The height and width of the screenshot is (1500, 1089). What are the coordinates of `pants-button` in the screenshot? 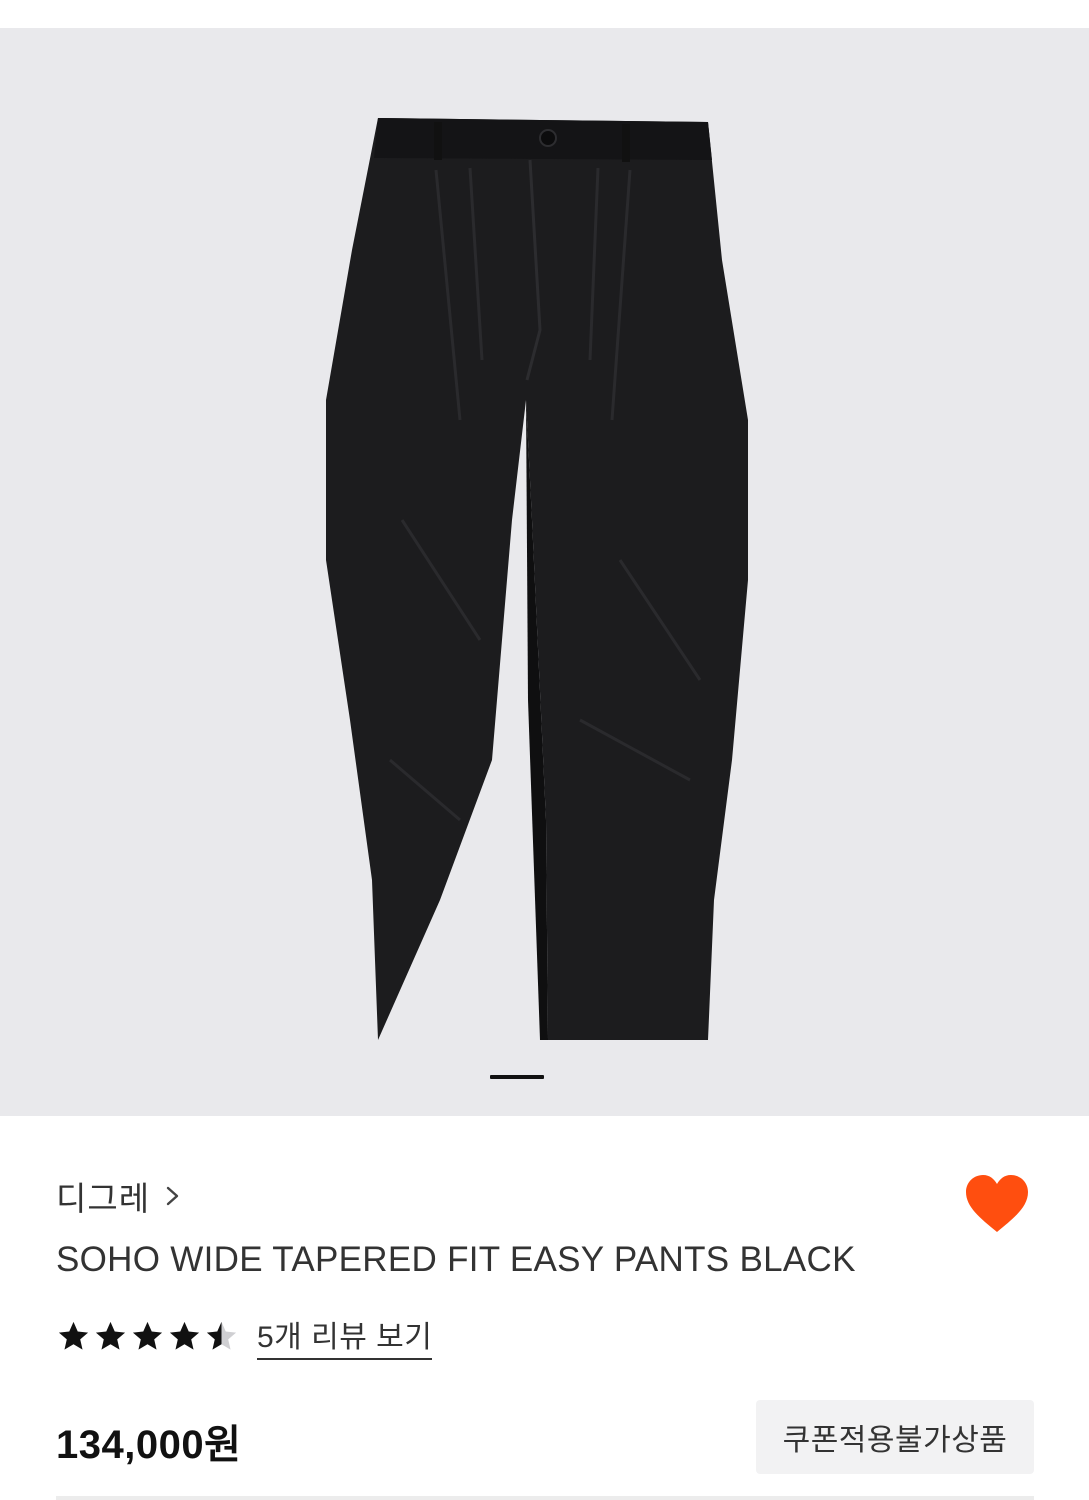 It's located at (548, 138).